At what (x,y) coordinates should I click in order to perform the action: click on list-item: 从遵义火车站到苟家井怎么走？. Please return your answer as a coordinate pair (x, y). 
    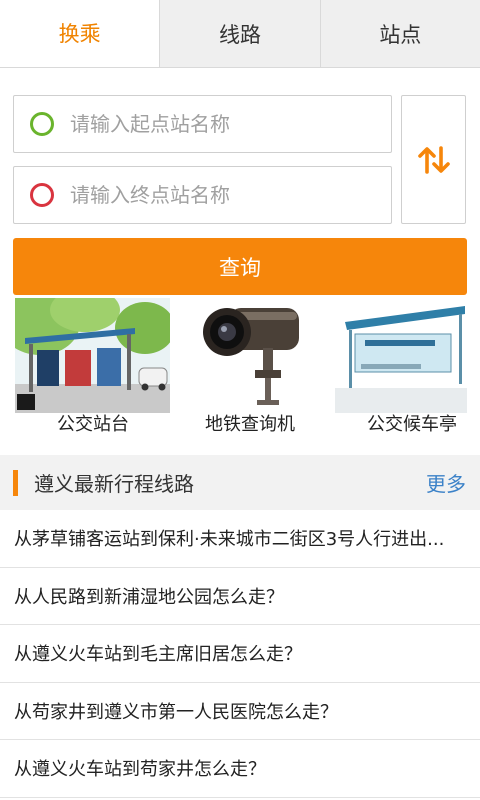
    Looking at the image, I should click on (240, 769).